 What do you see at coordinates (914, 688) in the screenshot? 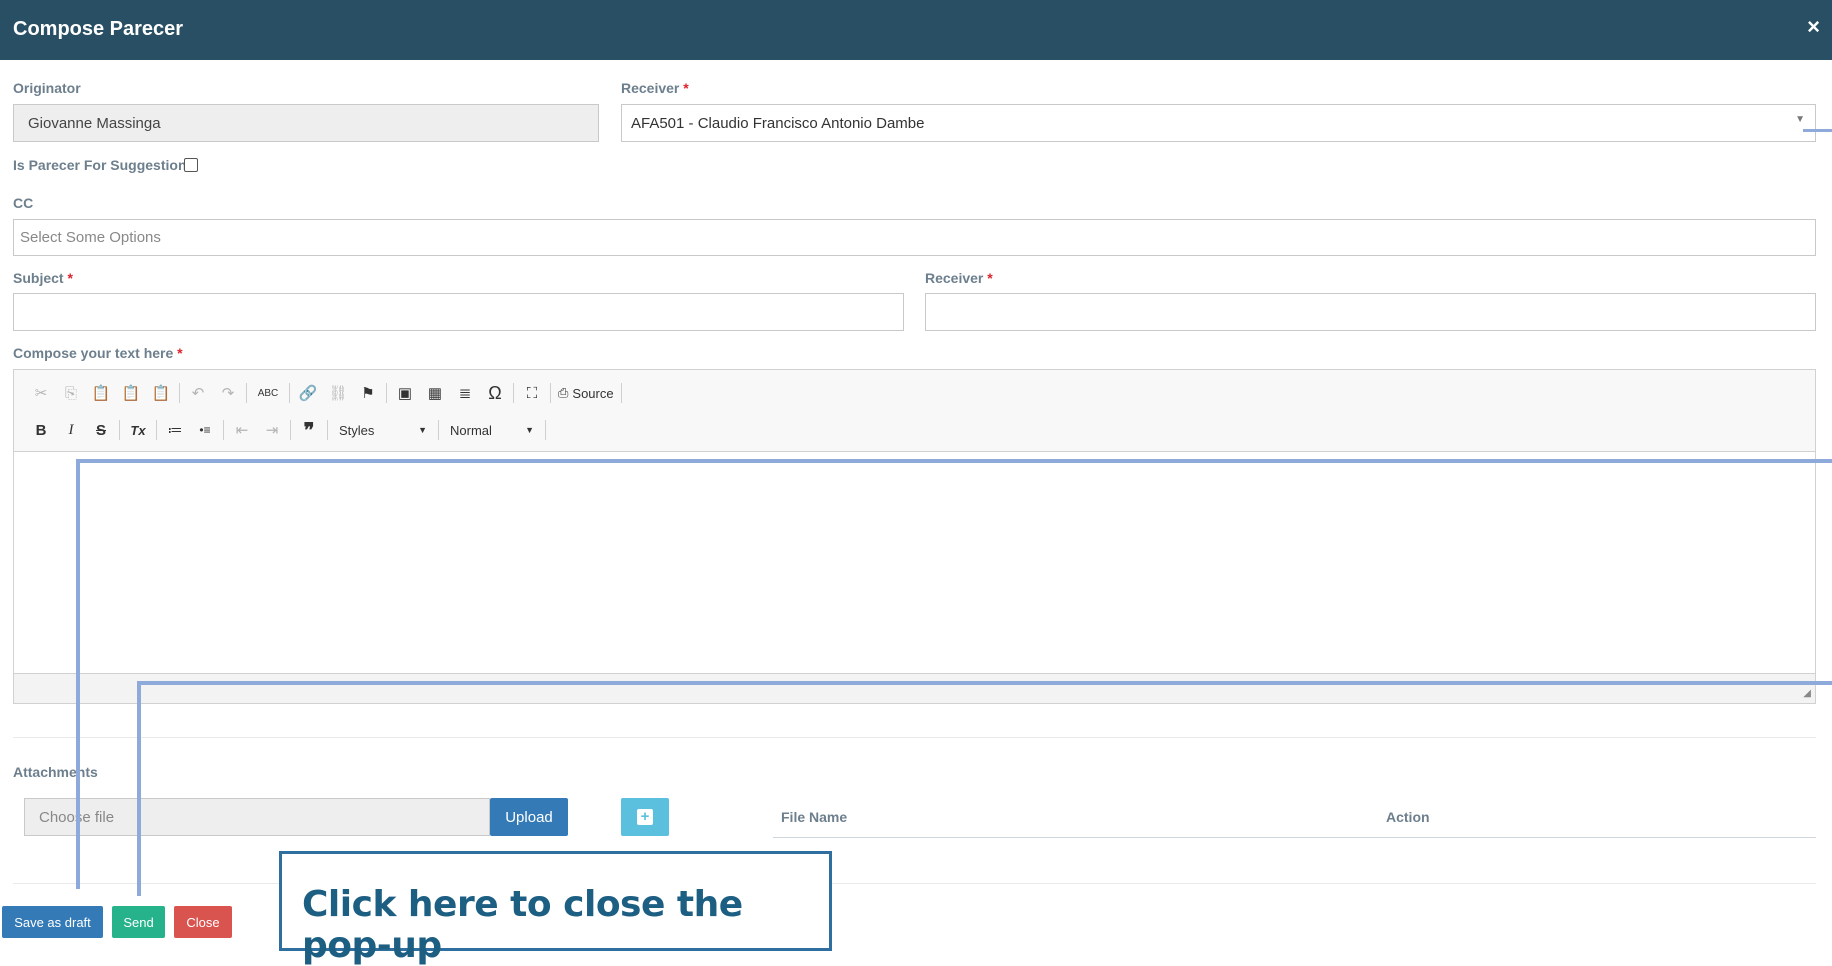
I see `editor-status-bar: ◢` at bounding box center [914, 688].